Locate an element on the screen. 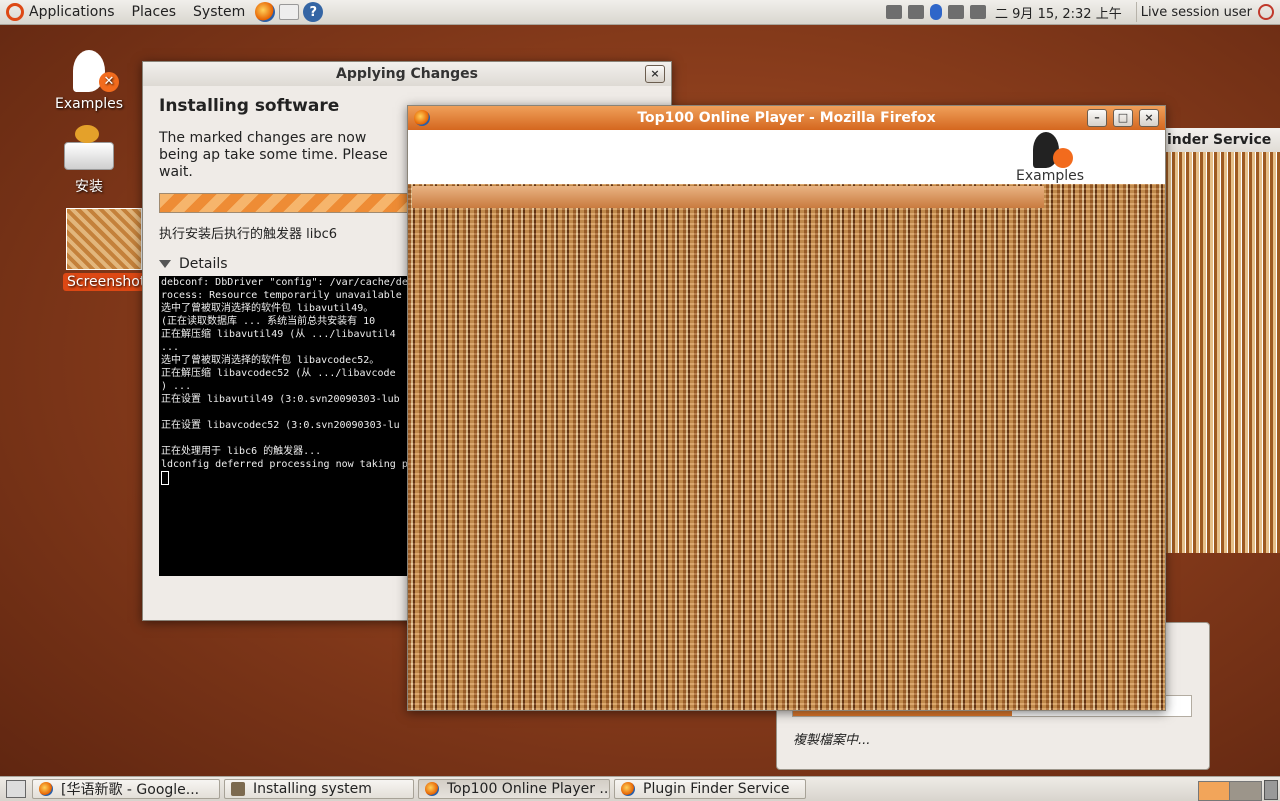 The height and width of the screenshot is (801, 1280). minimize-button: – is located at coordinates (1097, 118).